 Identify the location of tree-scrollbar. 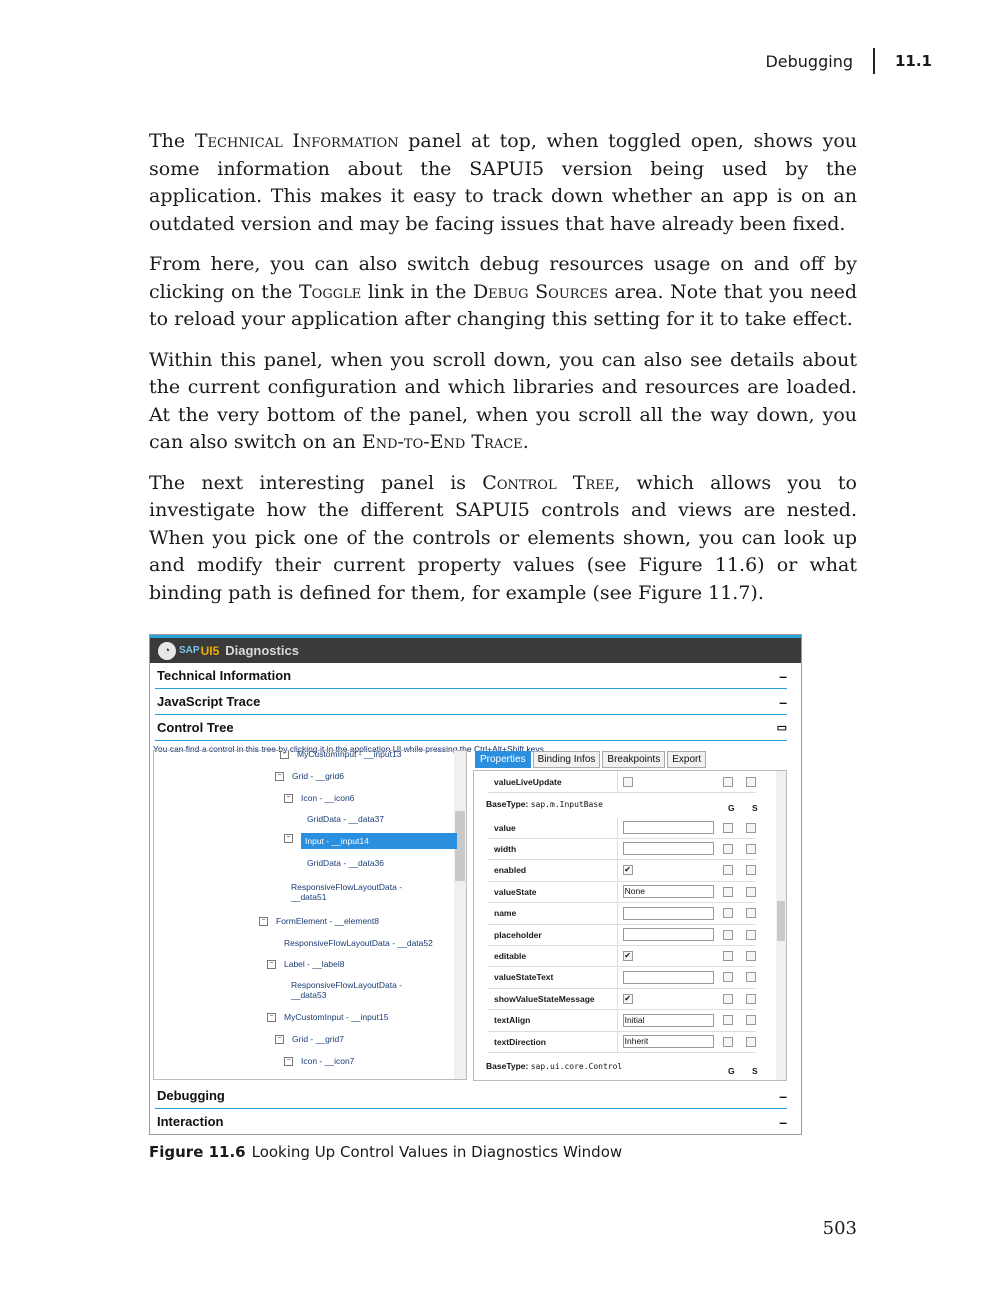
(460, 915).